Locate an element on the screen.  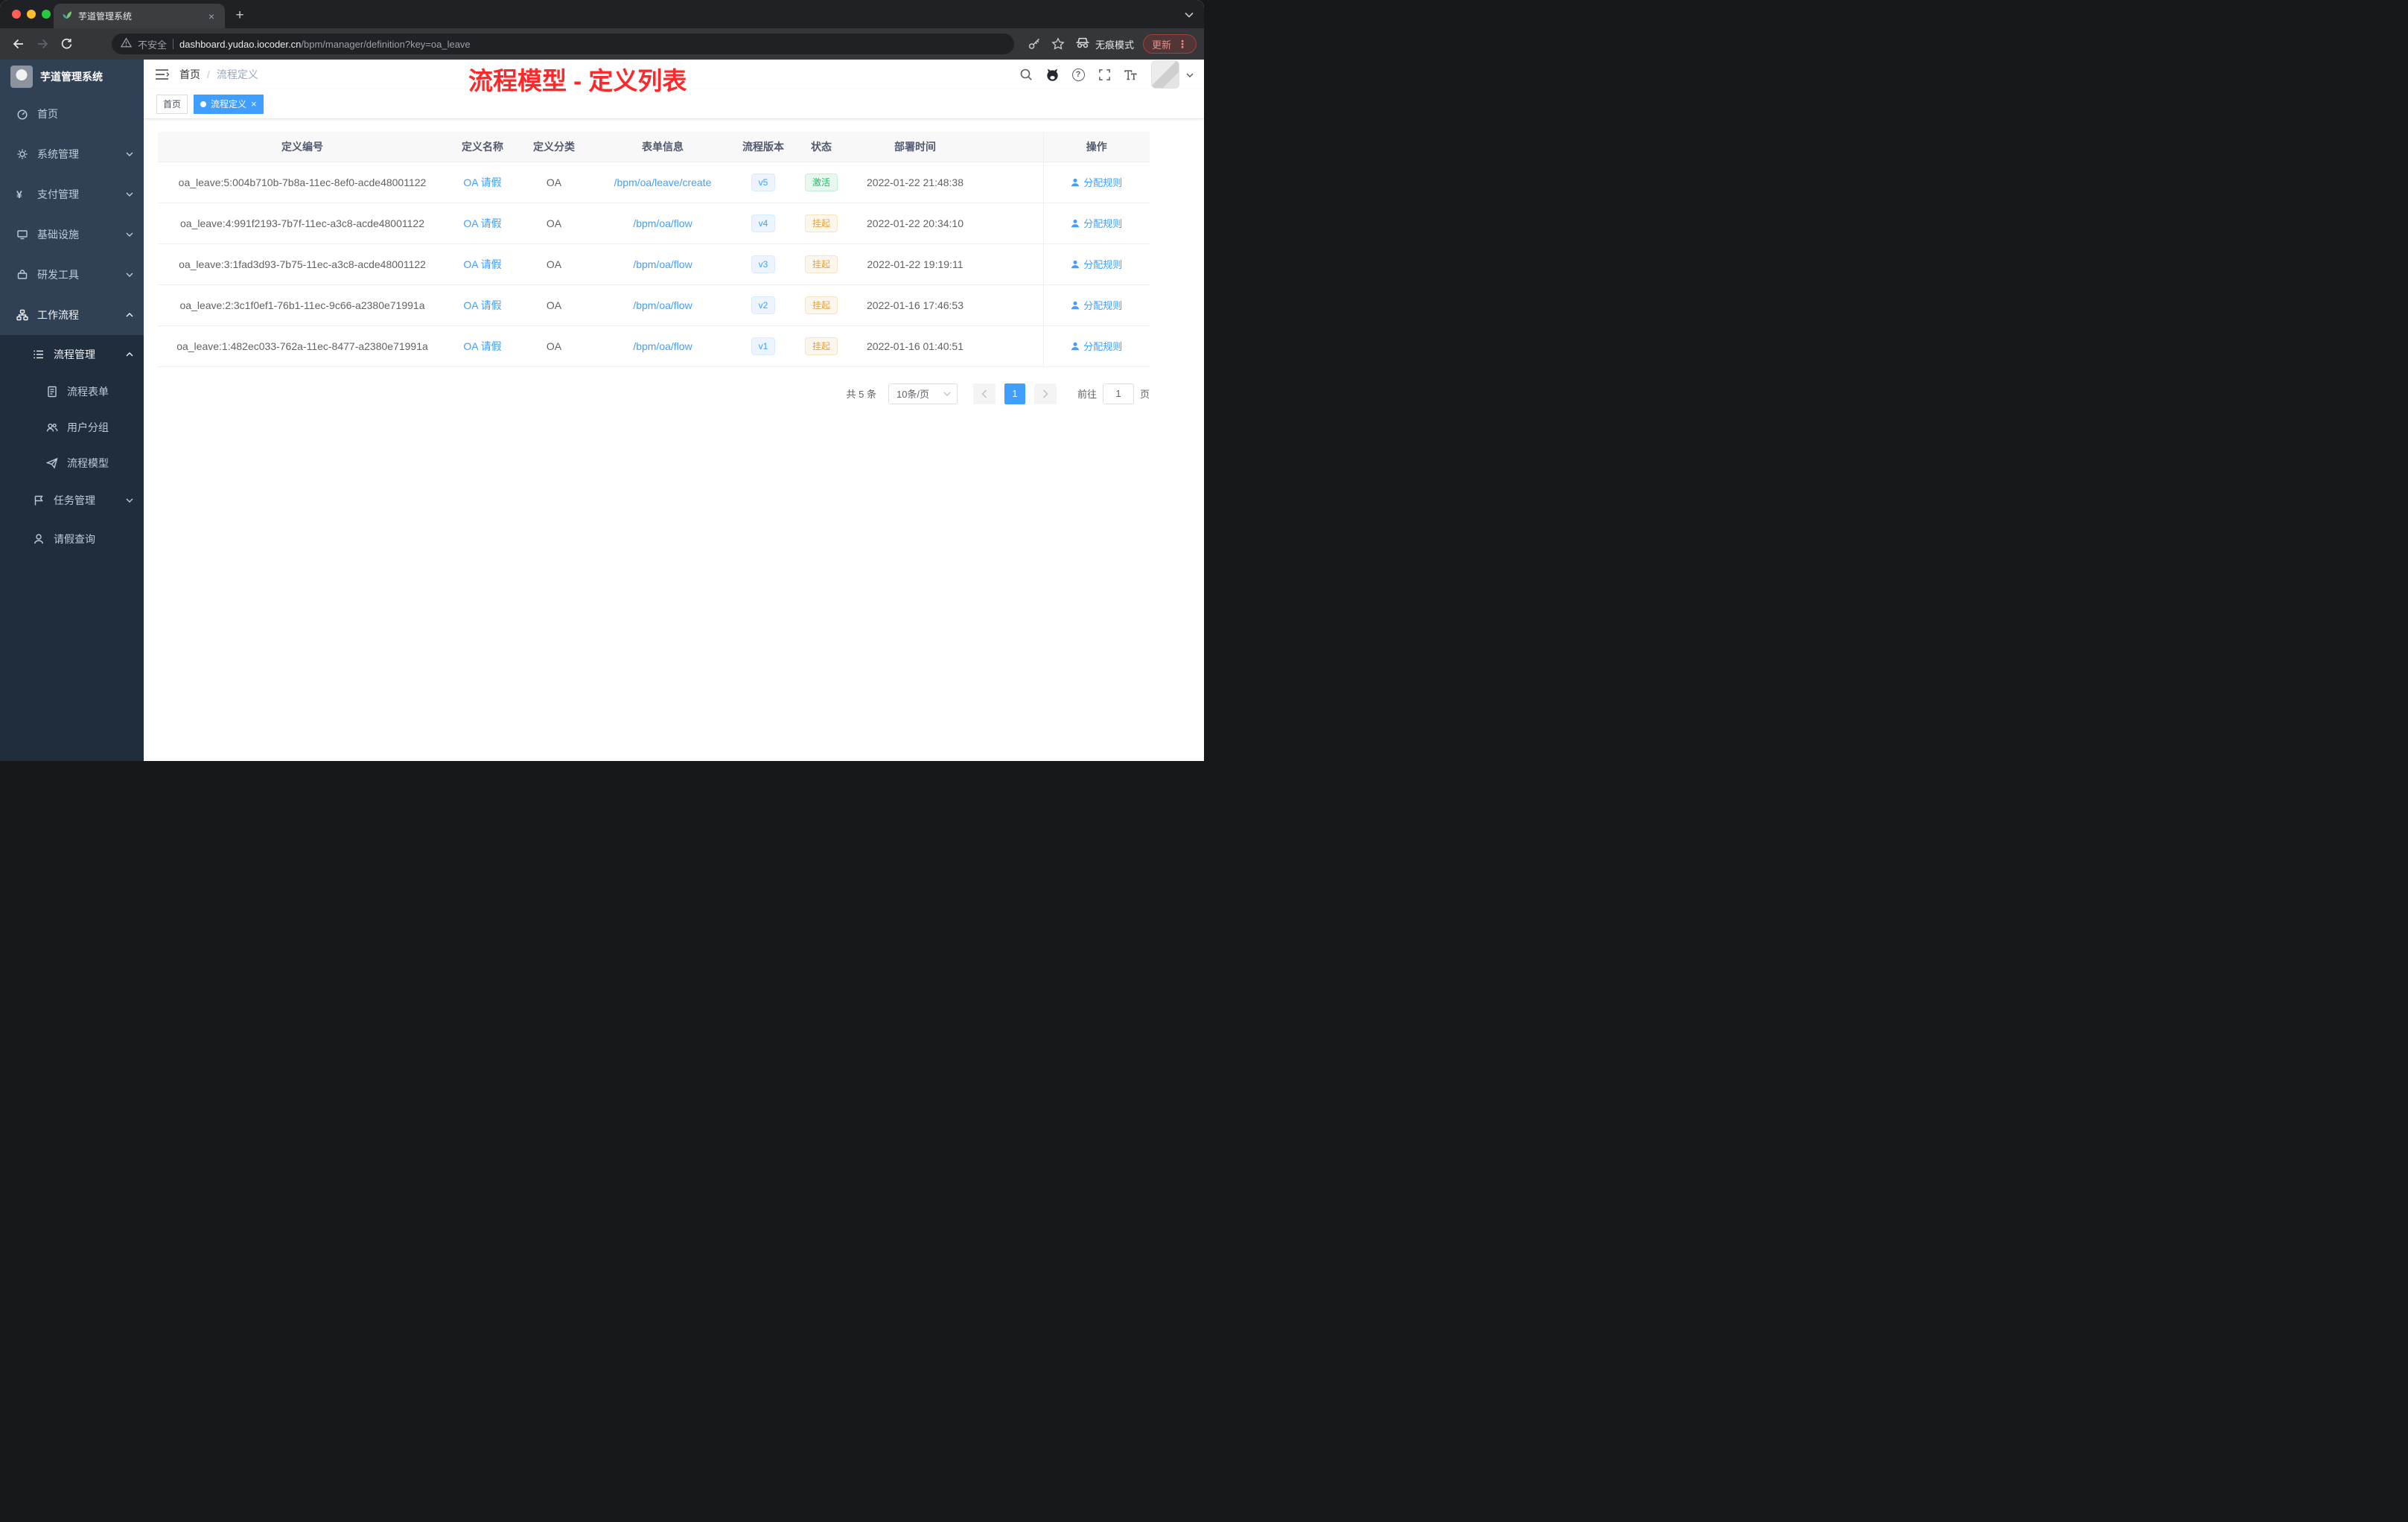
tag-home: 首页 is located at coordinates (172, 104).